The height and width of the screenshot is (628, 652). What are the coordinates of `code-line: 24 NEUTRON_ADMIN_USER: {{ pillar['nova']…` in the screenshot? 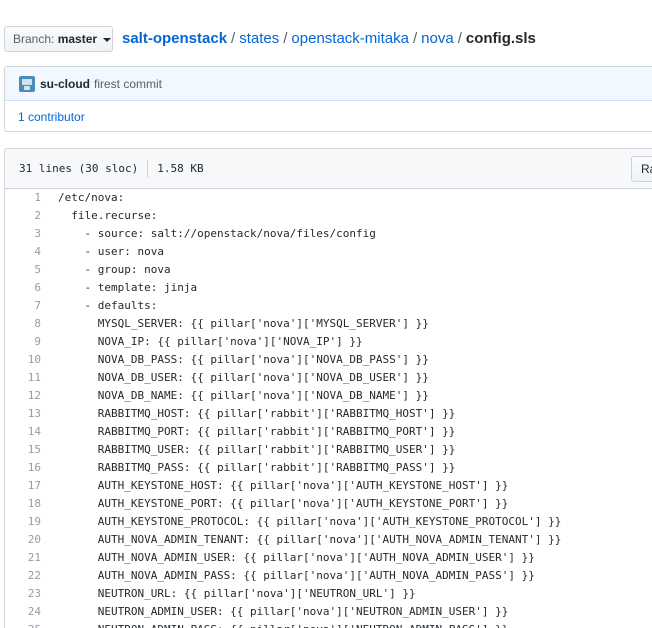 It's located at (328, 612).